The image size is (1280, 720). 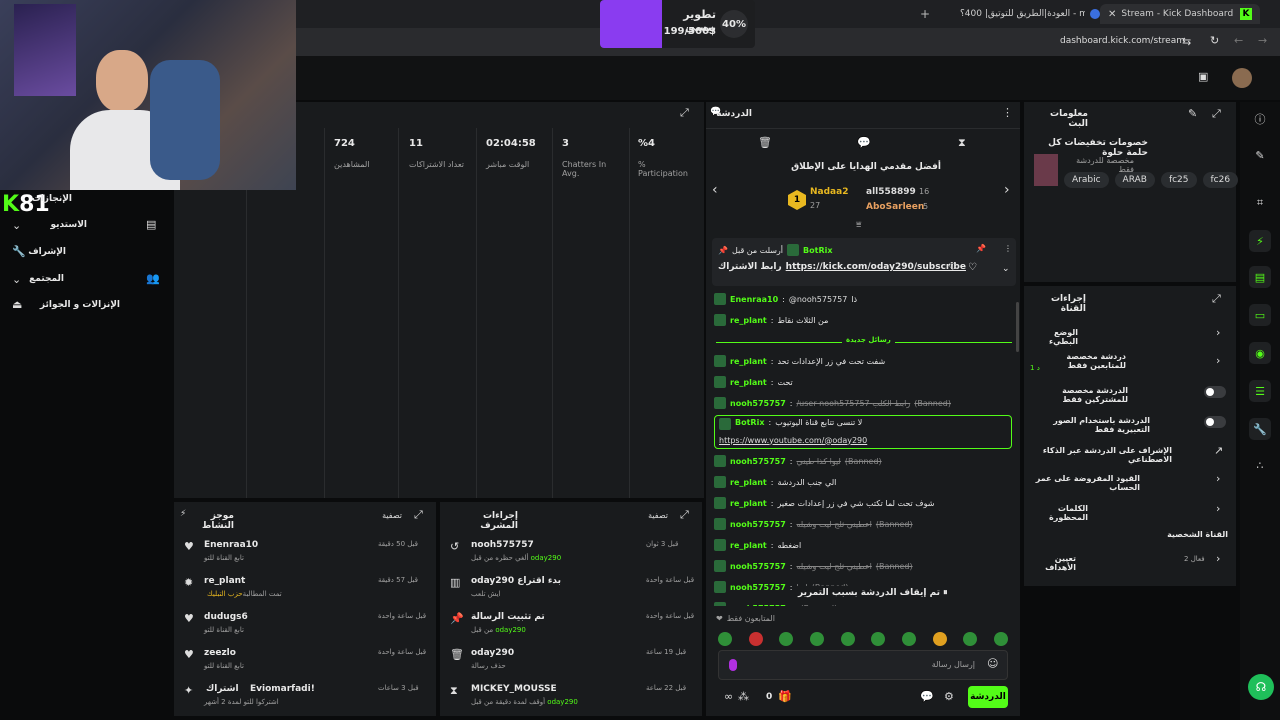 I want to click on trash-icon: 🗑, so click(x=765, y=142).